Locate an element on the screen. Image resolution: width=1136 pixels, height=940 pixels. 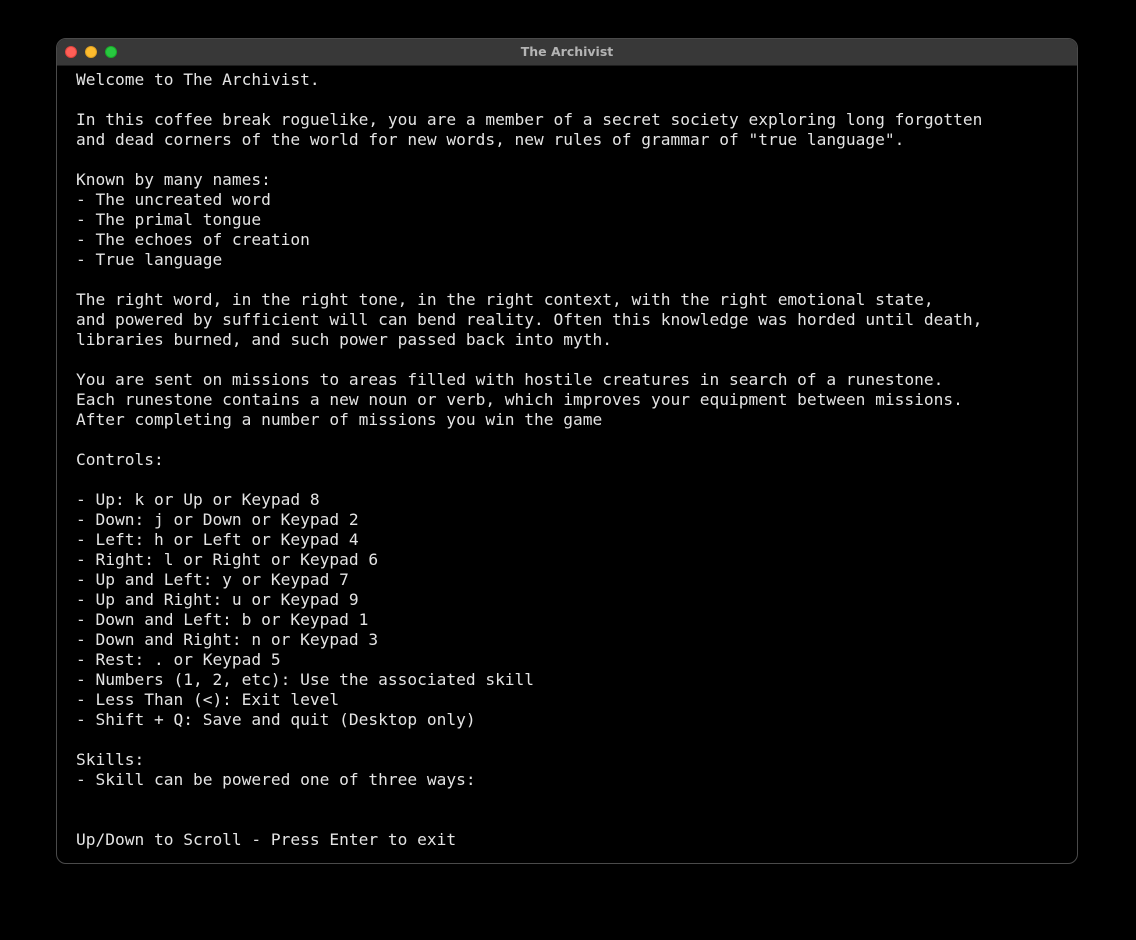
terminal-line: Up/Down to Scroll - Press Enter to exit is located at coordinates (266, 839).